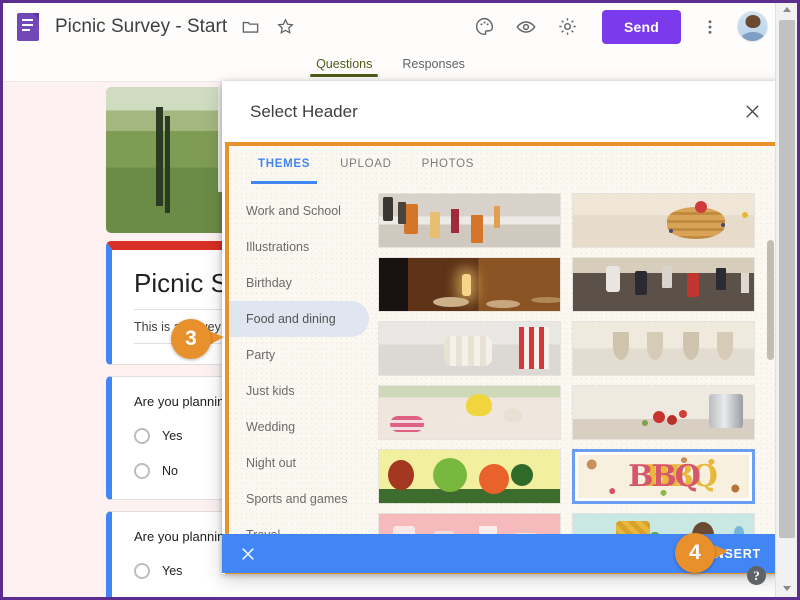 The width and height of the screenshot is (800, 600). Describe the element at coordinates (710, 27) in the screenshot. I see `more-vert-icon` at that location.